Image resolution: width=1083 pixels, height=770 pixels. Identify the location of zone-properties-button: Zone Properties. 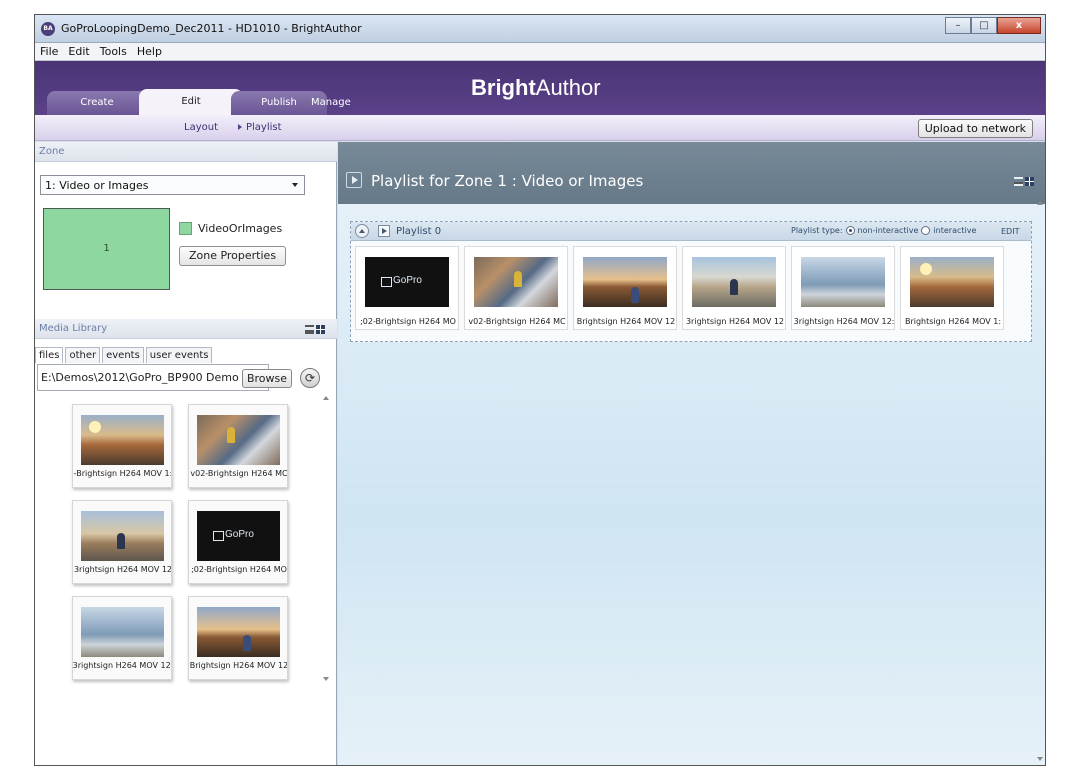
(232, 256).